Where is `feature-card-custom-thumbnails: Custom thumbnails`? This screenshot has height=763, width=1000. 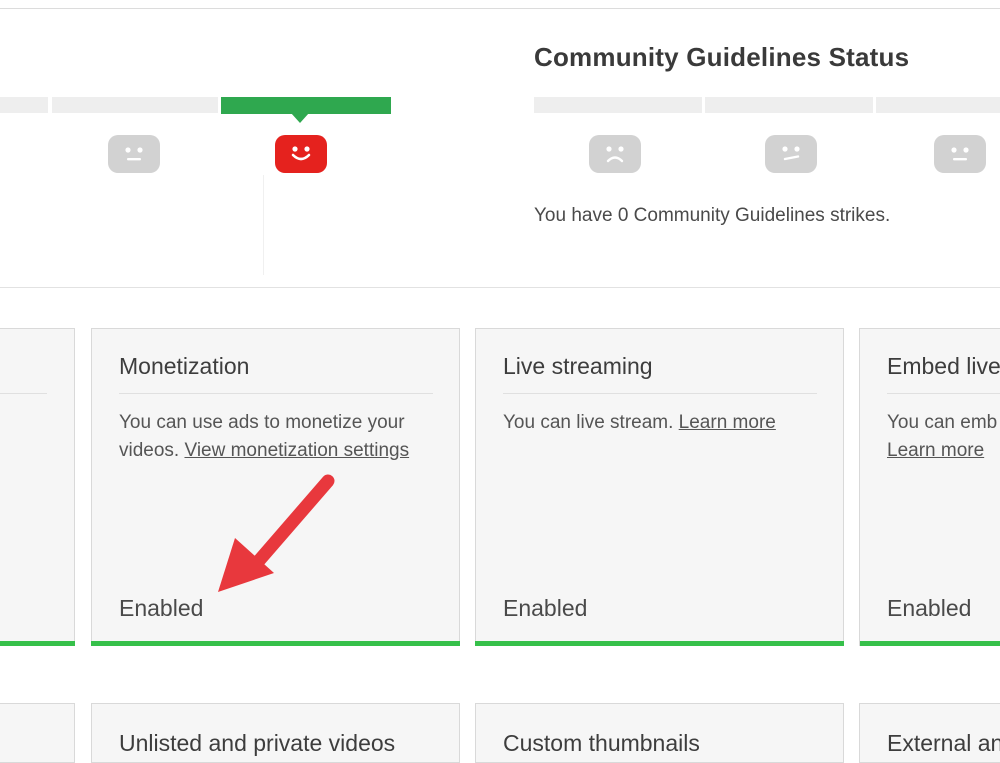 feature-card-custom-thumbnails: Custom thumbnails is located at coordinates (659, 733).